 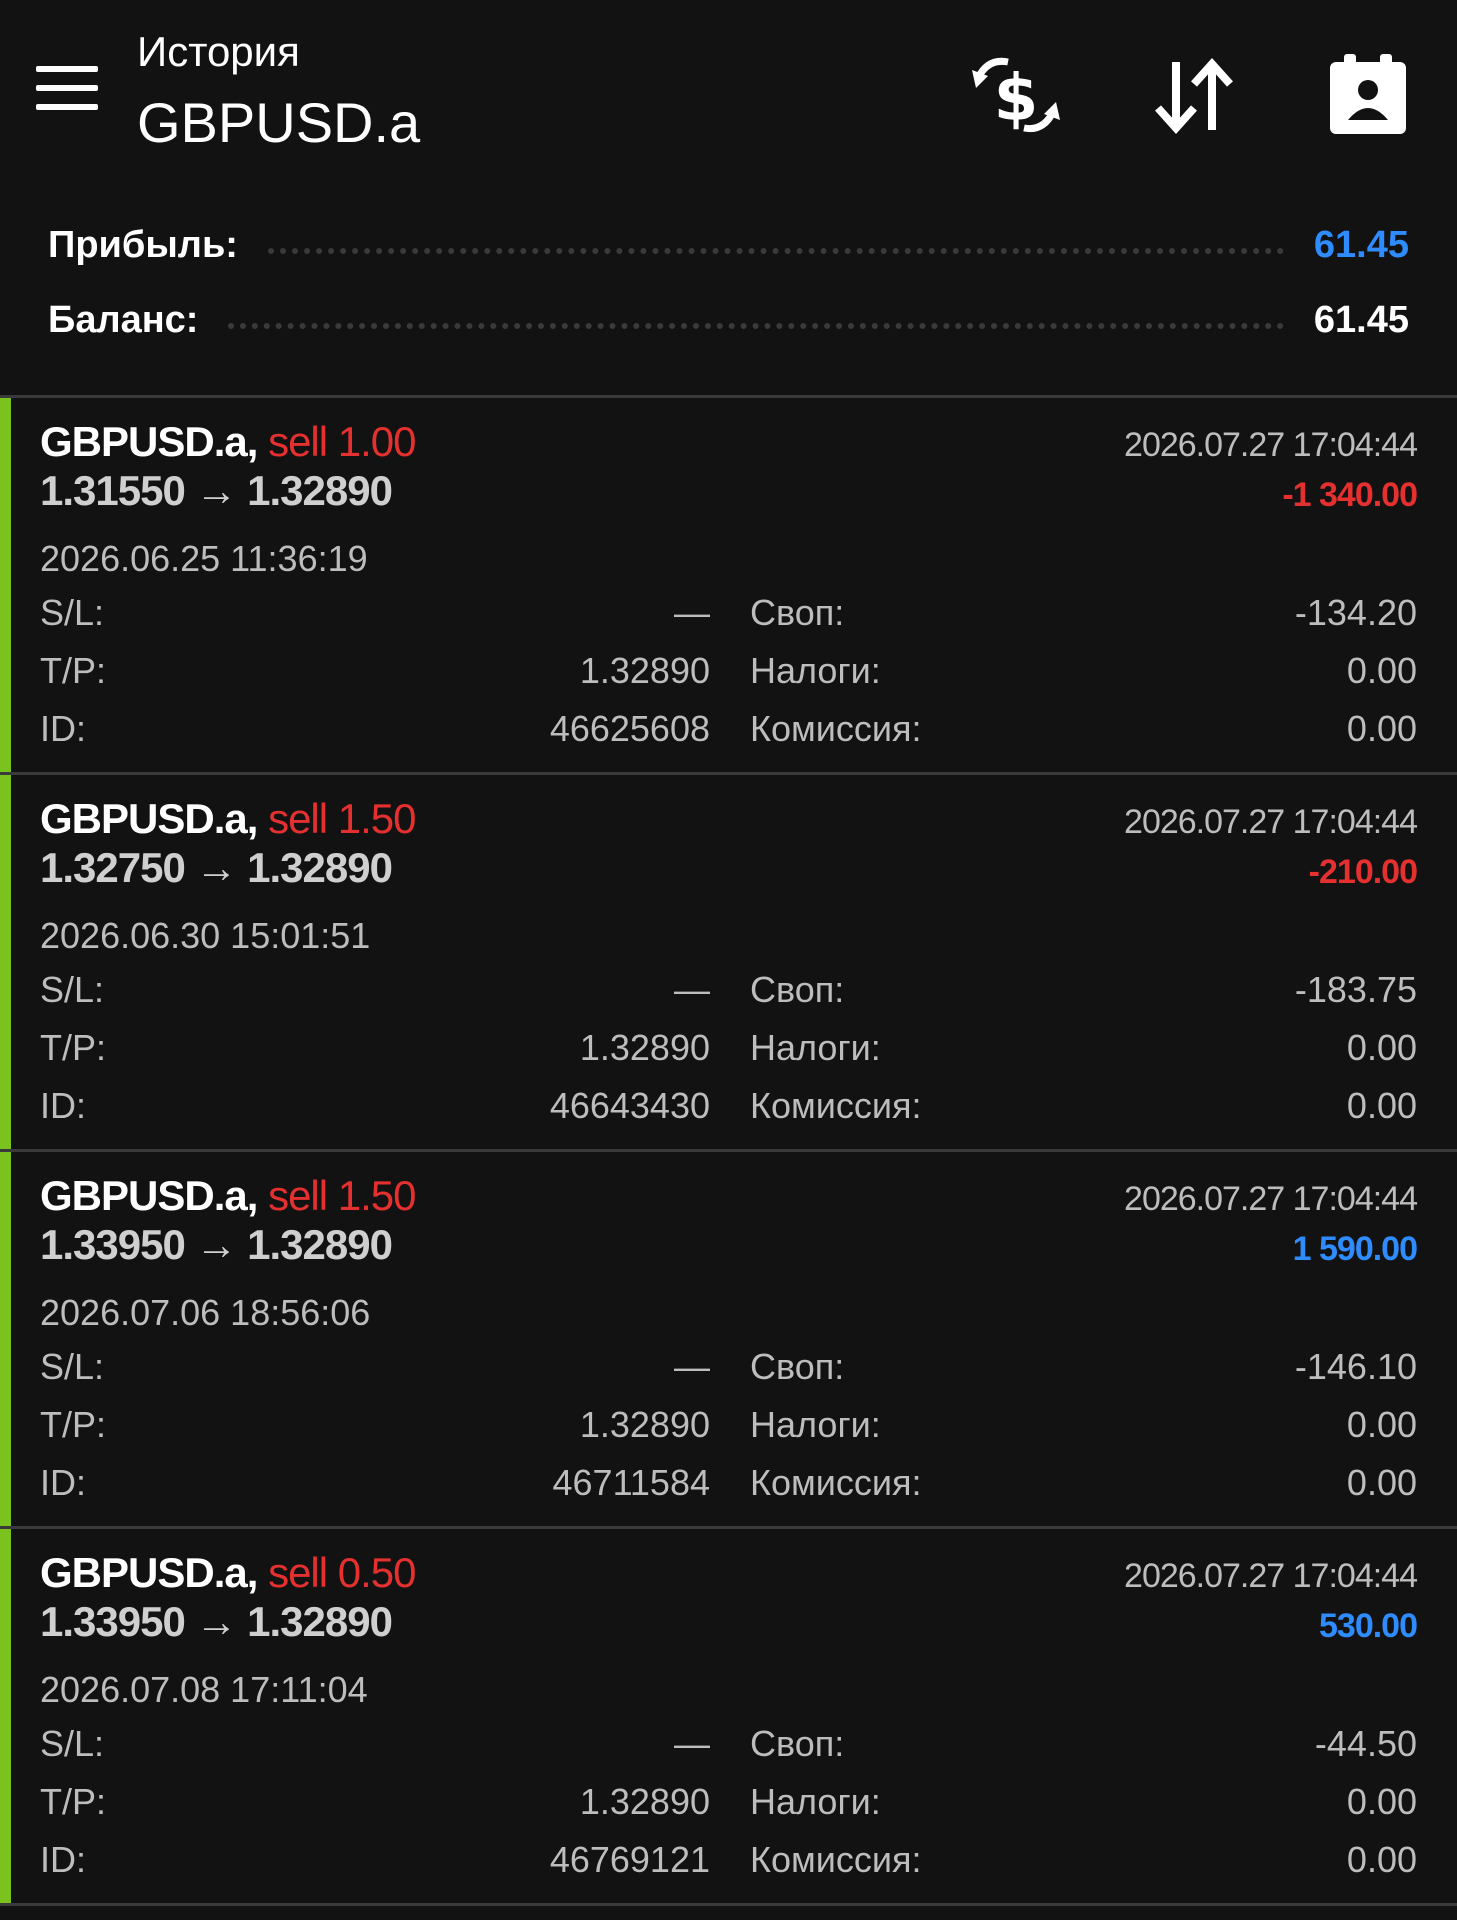 What do you see at coordinates (1355, 612) in the screenshot?
I see `swap-value: -134.20` at bounding box center [1355, 612].